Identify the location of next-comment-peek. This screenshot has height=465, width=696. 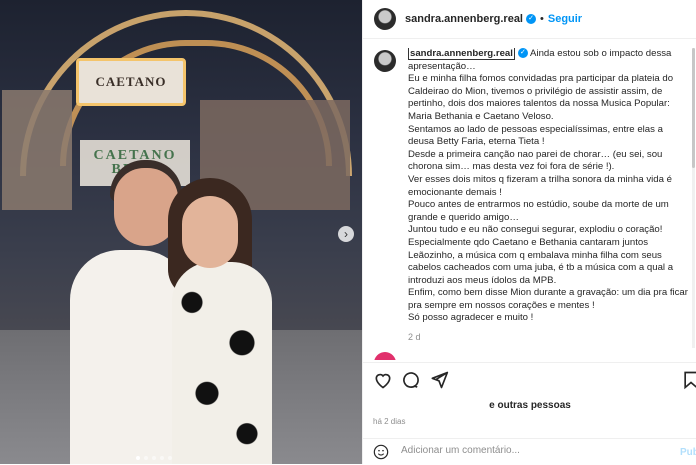
(524, 356).